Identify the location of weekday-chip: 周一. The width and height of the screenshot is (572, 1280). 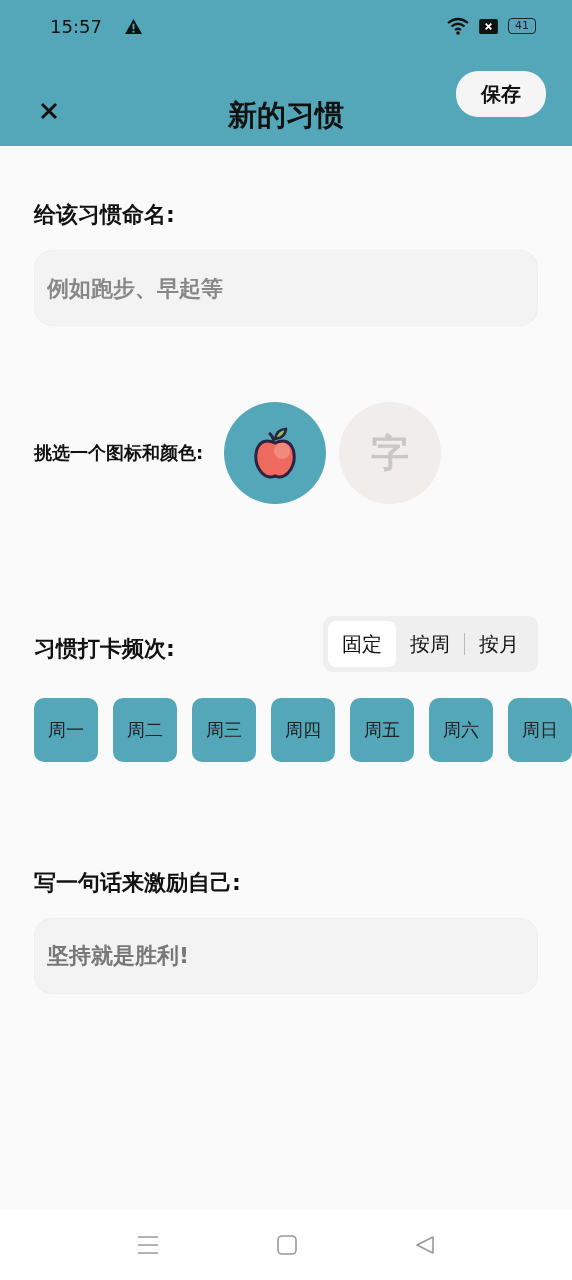
(66, 730).